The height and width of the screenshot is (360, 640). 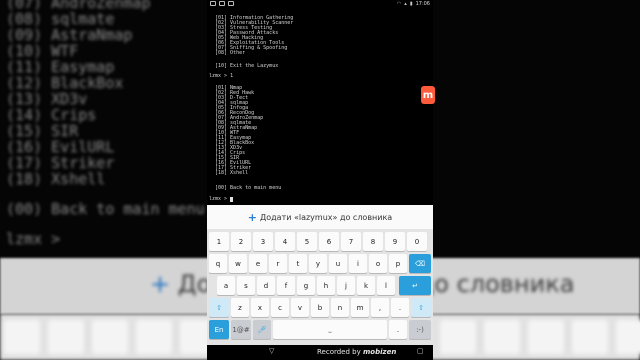 I want to click on key: 0, so click(x=417, y=241).